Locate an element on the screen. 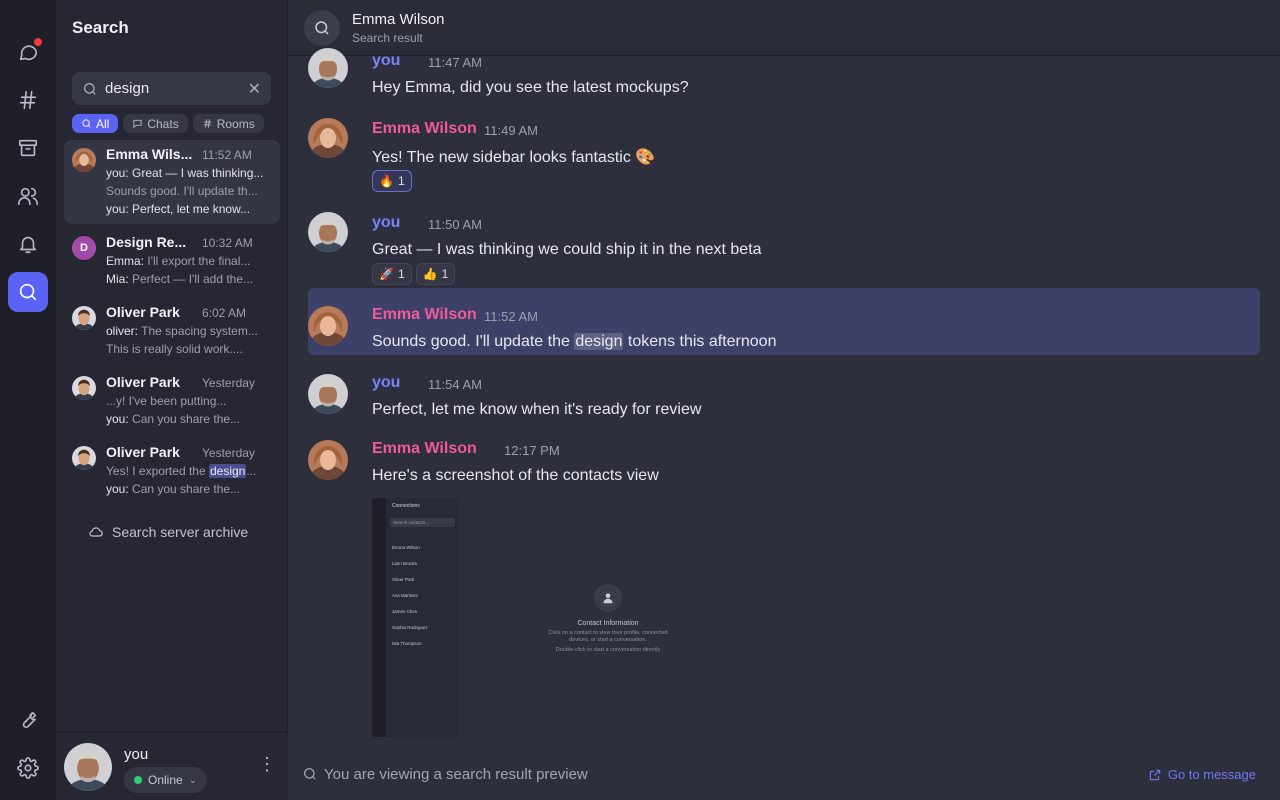 The width and height of the screenshot is (1280, 800). settings-nav-button is located at coordinates (28, 768).